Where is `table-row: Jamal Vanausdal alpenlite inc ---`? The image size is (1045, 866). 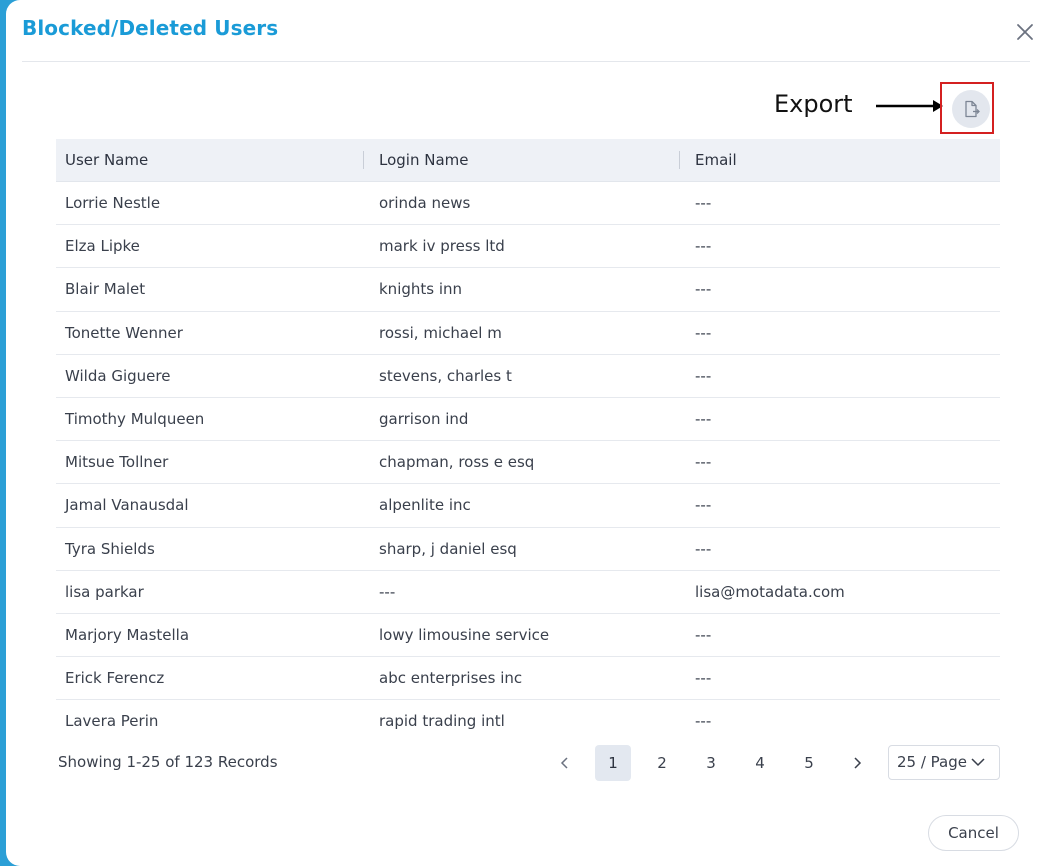 table-row: Jamal Vanausdal alpenlite inc --- is located at coordinates (528, 506).